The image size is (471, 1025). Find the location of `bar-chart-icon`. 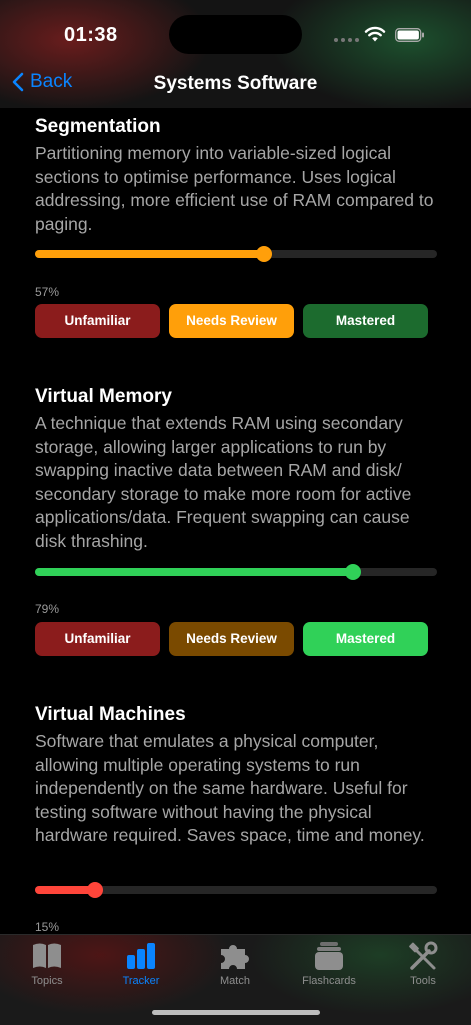

bar-chart-icon is located at coordinates (141, 956).